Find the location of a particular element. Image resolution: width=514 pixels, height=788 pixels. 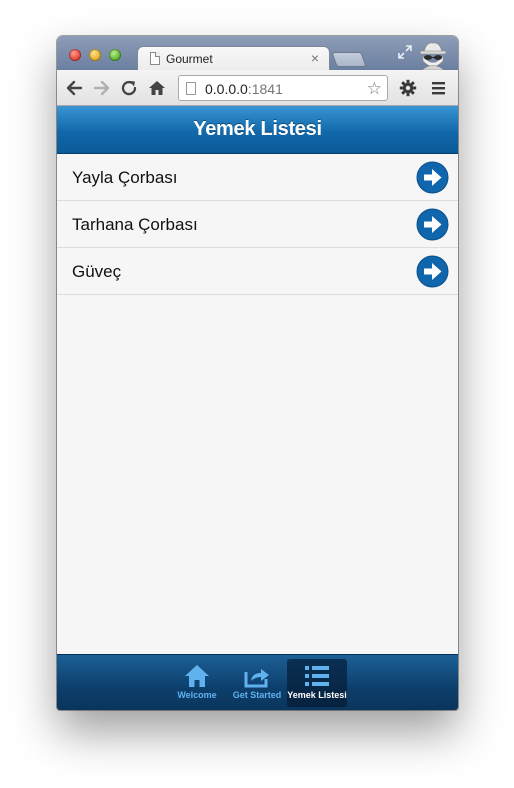

window-minimize-button is located at coordinates (95, 55).